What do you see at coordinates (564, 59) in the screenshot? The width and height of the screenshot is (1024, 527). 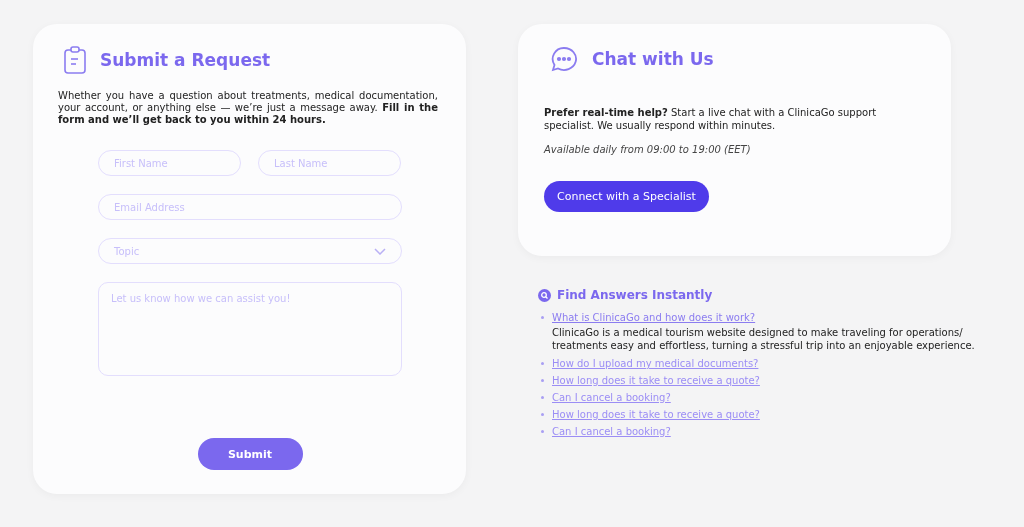 I see `chat-bubble-icon` at bounding box center [564, 59].